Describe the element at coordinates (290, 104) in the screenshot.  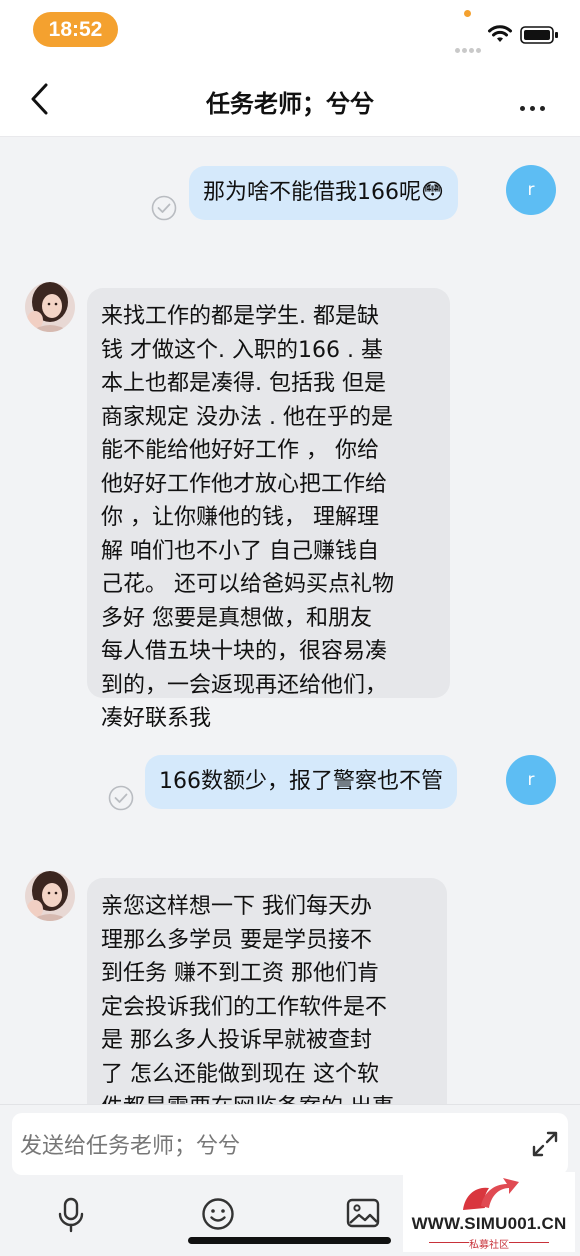
I see `page-title: 任务老师；兮兮` at that location.